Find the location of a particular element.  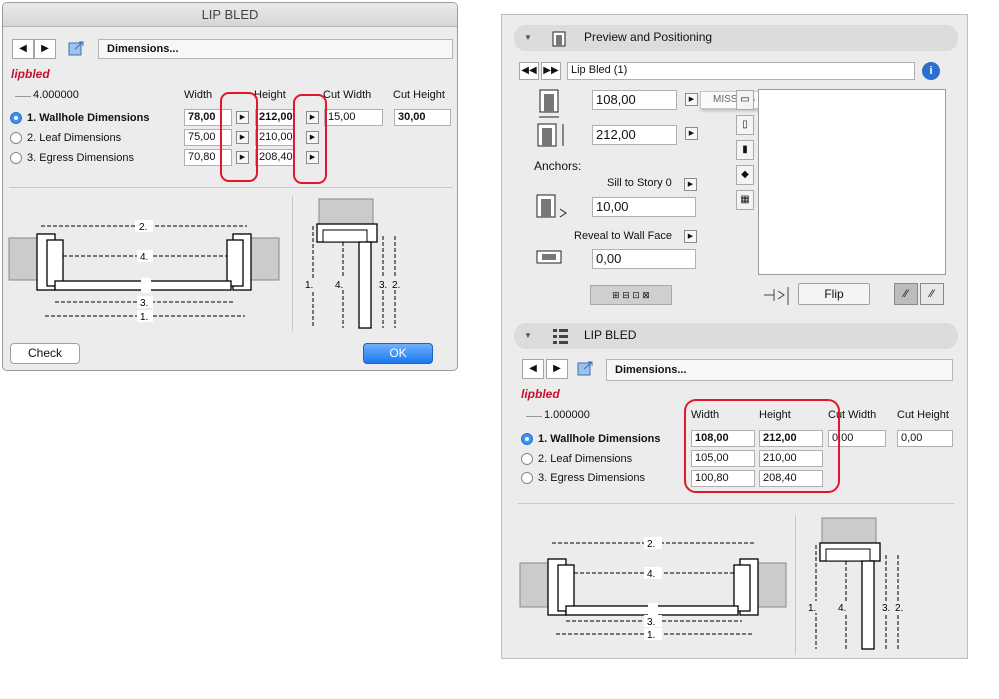

reveal-icon is located at coordinates (549, 257).